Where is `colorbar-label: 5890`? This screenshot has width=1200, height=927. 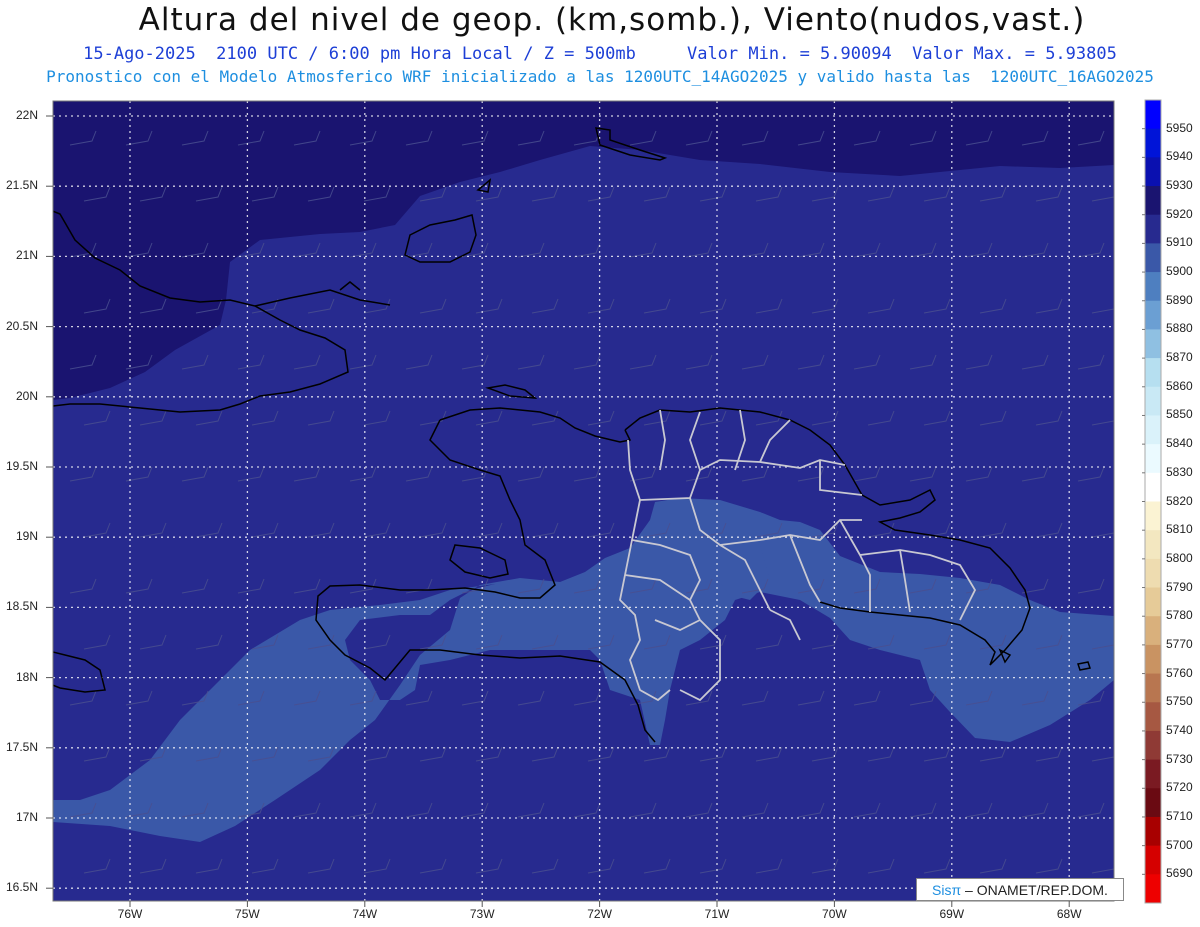 colorbar-label: 5890 is located at coordinates (1179, 299).